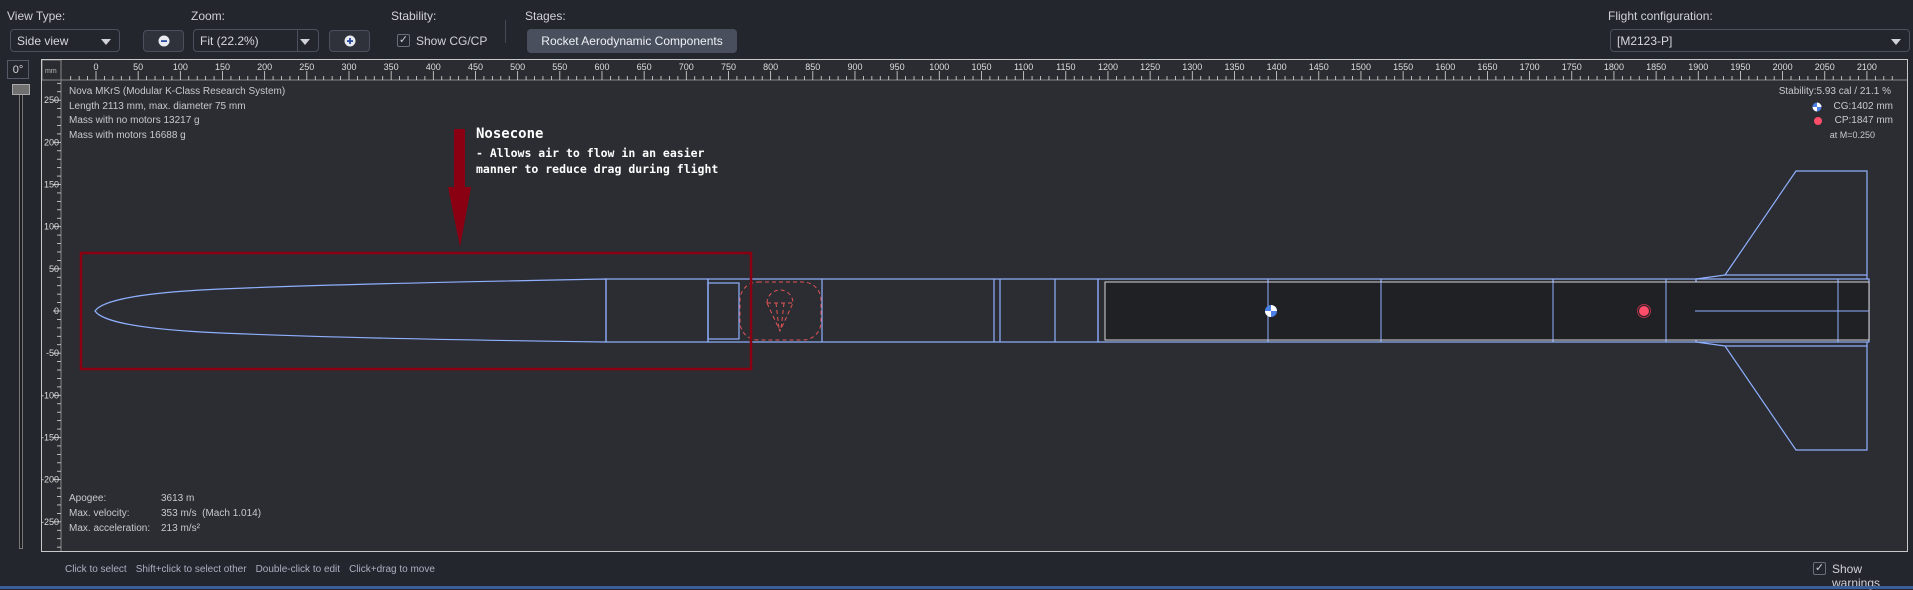 The width and height of the screenshot is (1913, 590). I want to click on zoom-in-button, so click(349, 41).